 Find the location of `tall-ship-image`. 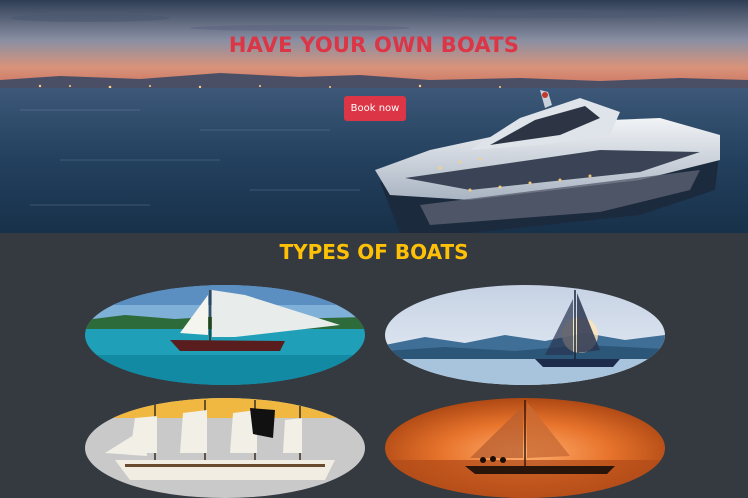

tall-ship-image is located at coordinates (225, 448).